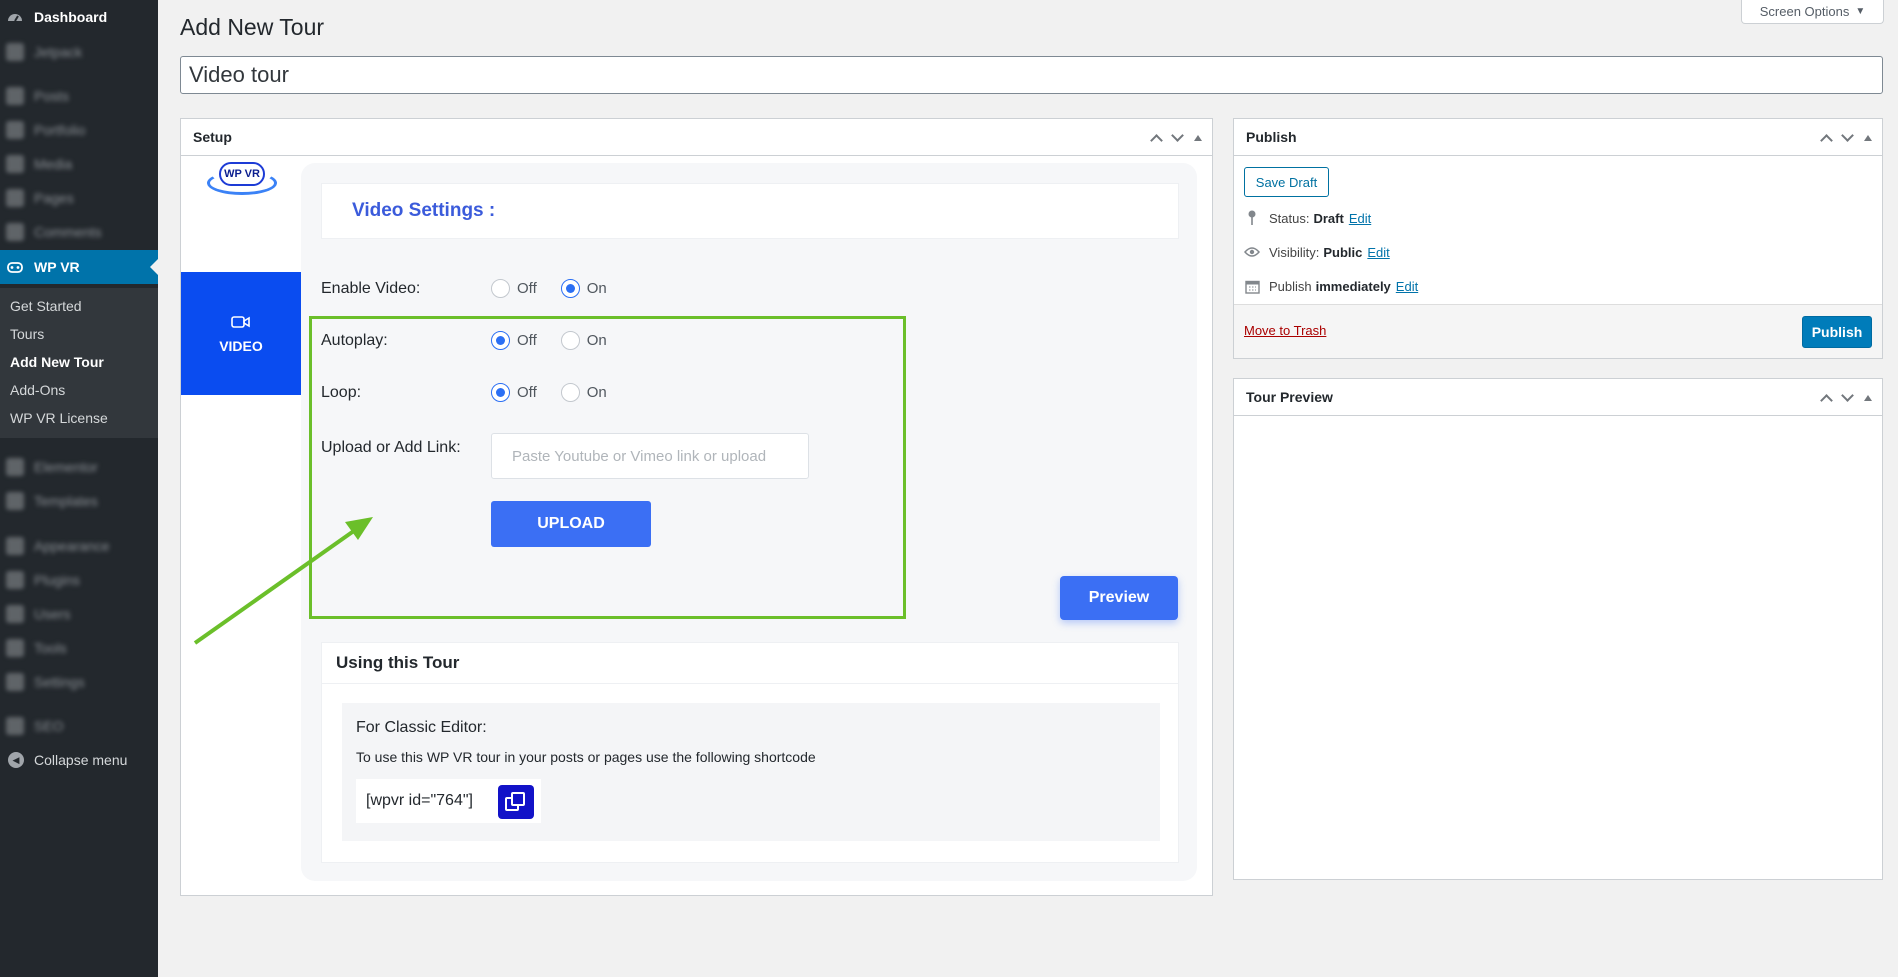 This screenshot has height=977, width=1898. Describe the element at coordinates (583, 392) in the screenshot. I see `loop-on-option: On` at that location.